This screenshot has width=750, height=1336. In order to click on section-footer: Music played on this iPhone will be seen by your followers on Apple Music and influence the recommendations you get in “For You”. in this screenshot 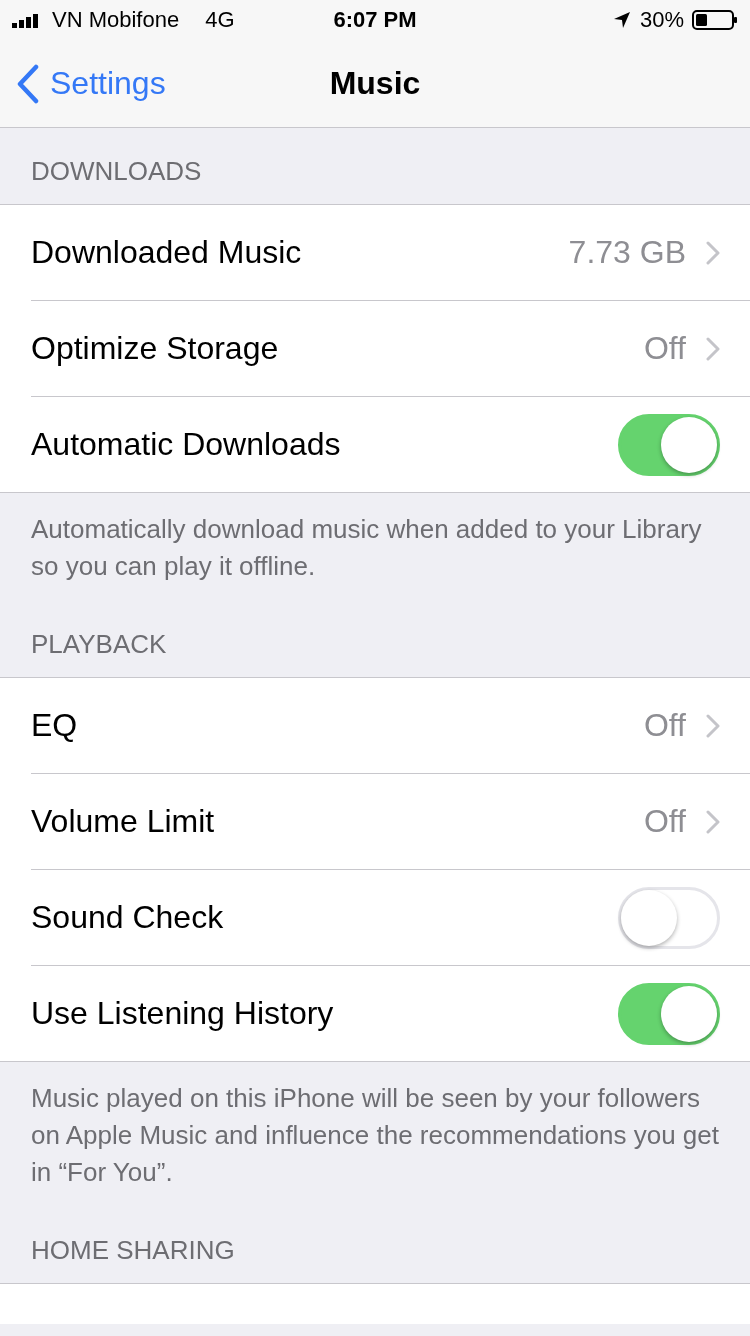, I will do `click(375, 1134)`.